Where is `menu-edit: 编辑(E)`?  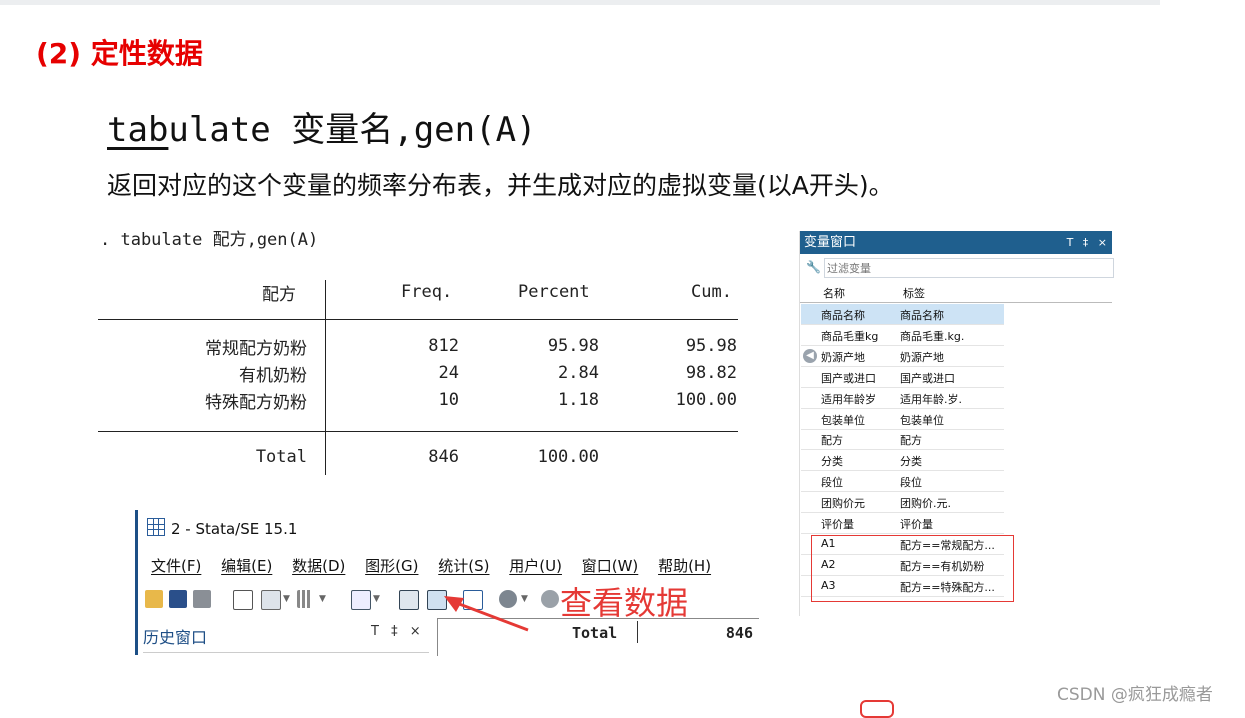
menu-edit: 编辑(E) is located at coordinates (246, 566).